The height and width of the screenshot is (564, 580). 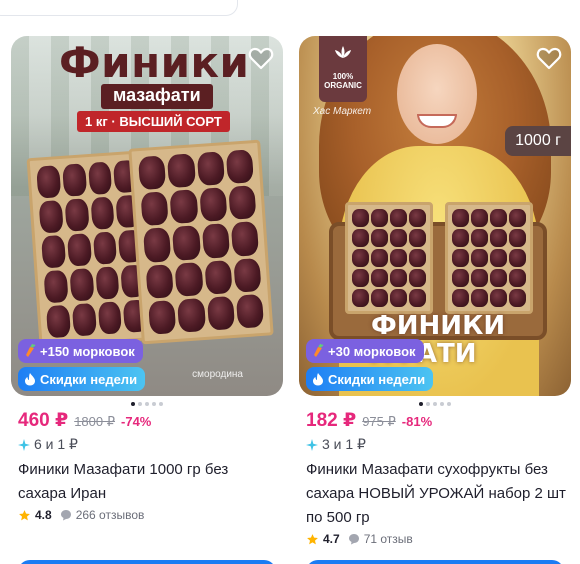 I want to click on organic-label: 100% ORGANIC, so click(x=343, y=81).